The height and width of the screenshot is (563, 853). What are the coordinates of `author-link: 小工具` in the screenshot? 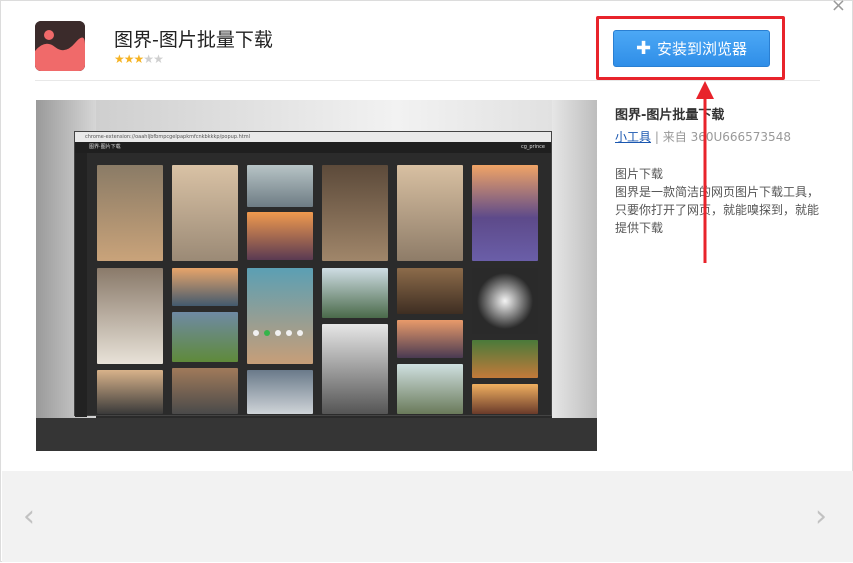 It's located at (633, 137).